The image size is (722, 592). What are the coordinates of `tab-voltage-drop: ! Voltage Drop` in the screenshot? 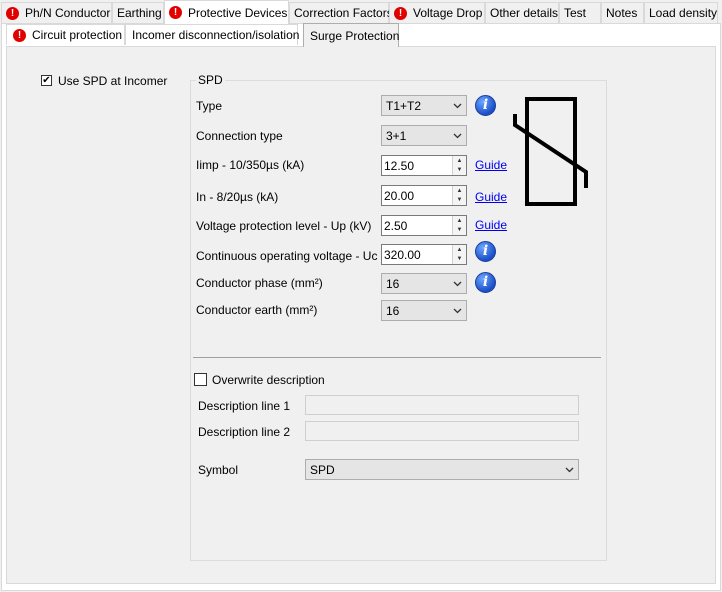 It's located at (437, 12).